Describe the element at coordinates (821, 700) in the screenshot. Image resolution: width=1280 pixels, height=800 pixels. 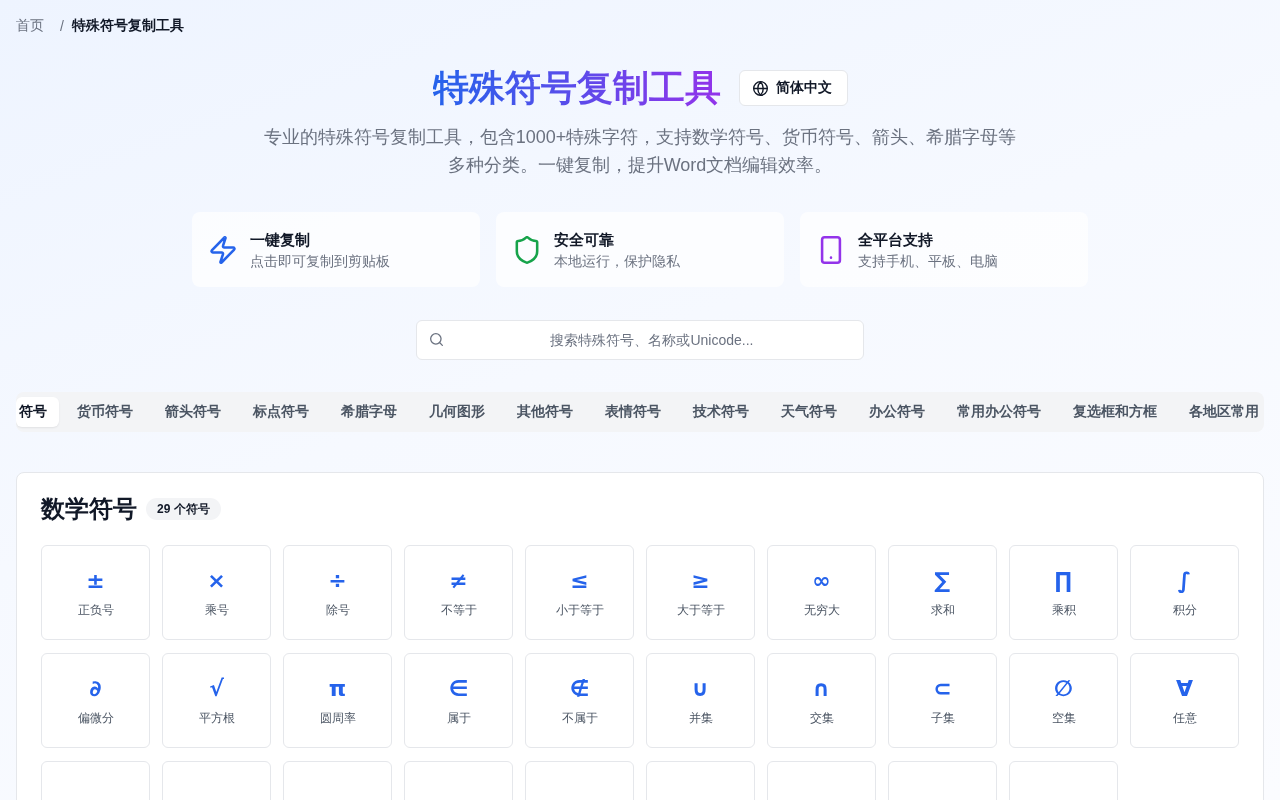
I see `symbol-button: ∩ 交集` at that location.